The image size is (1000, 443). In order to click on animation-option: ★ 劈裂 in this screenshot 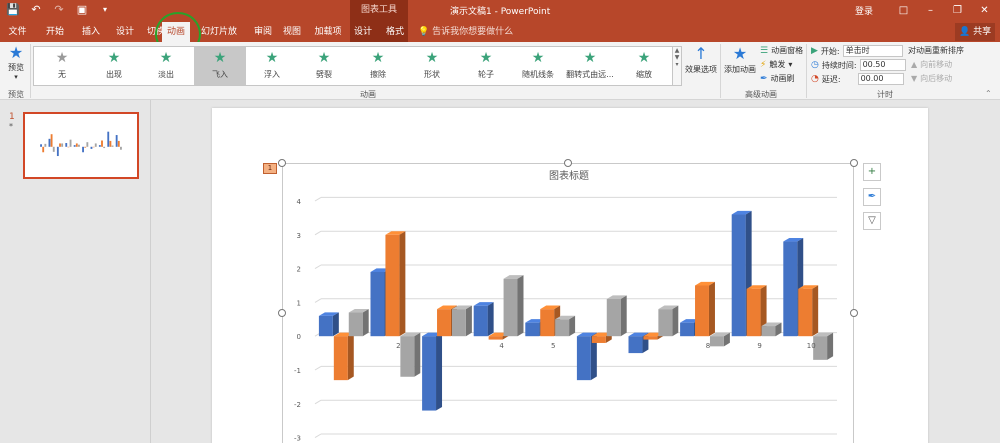, I will do `click(324, 66)`.